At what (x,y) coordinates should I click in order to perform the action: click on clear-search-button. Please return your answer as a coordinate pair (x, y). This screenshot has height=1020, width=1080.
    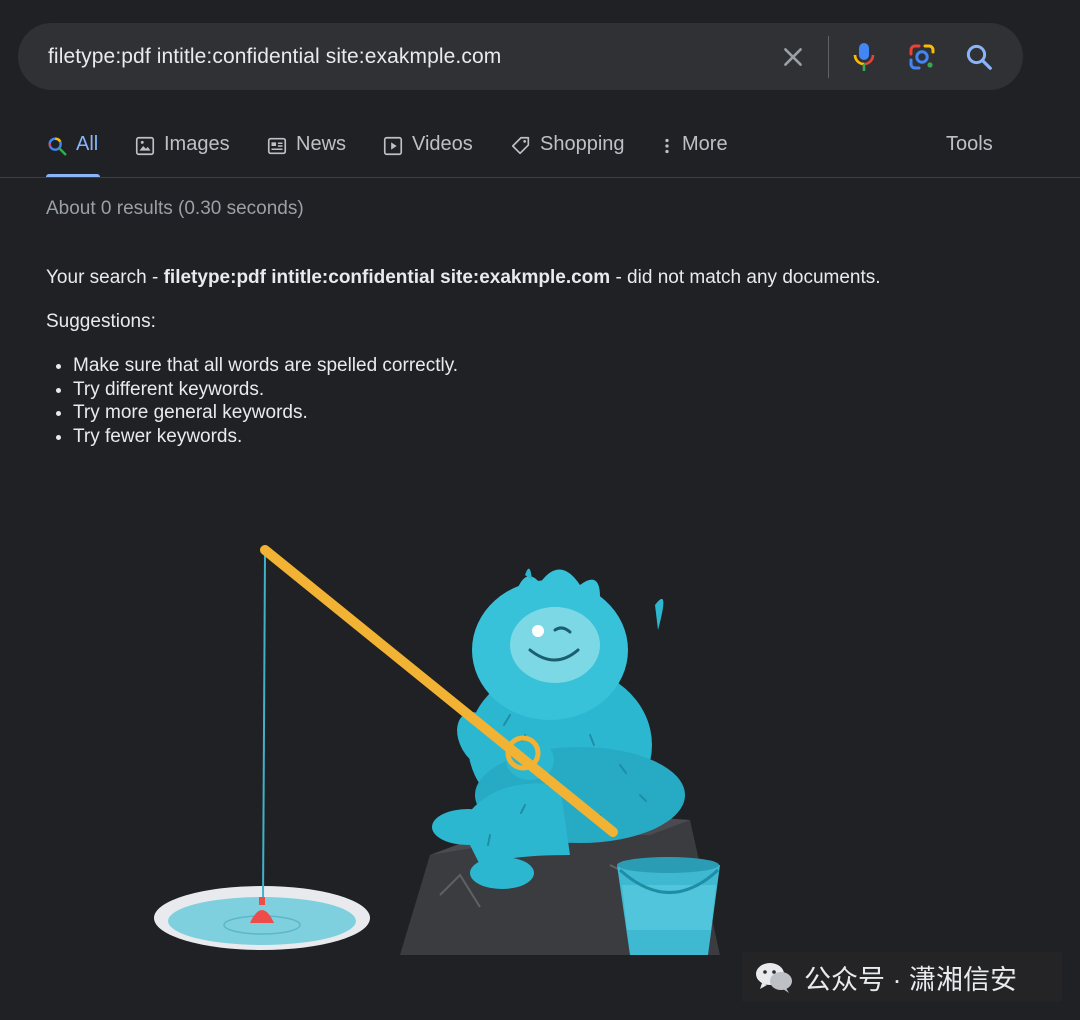
    Looking at the image, I should click on (793, 57).